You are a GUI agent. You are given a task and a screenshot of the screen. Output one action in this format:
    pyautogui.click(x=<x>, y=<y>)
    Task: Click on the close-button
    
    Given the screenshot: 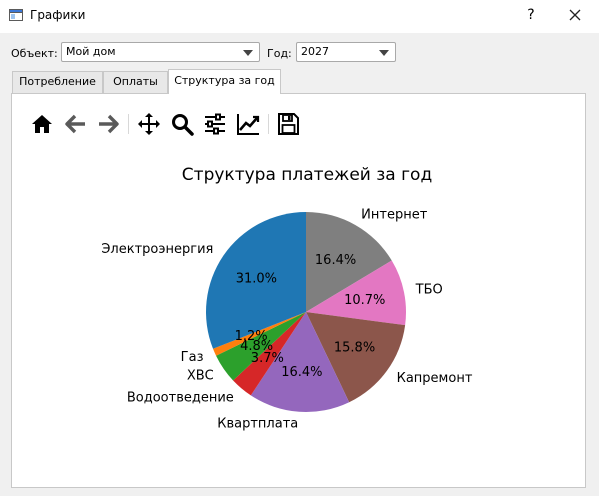 What is the action you would take?
    pyautogui.click(x=575, y=15)
    